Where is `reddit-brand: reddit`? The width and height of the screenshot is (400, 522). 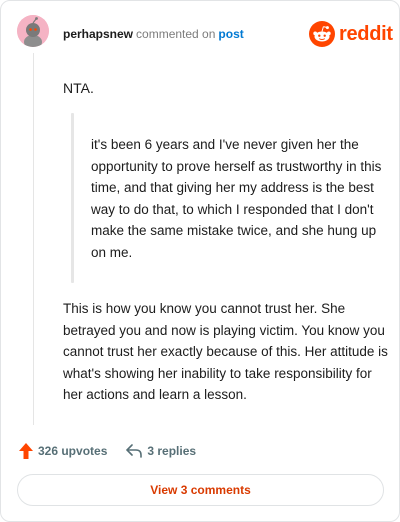 reddit-brand: reddit is located at coordinates (351, 34).